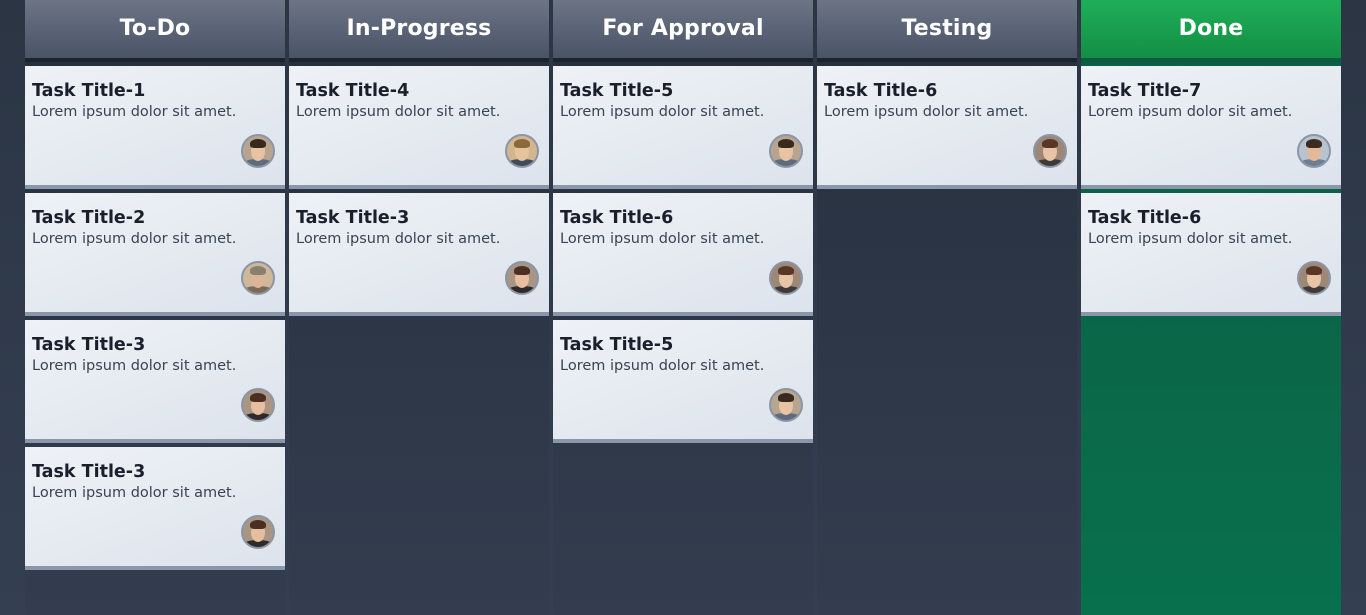 The image size is (1366, 615). Describe the element at coordinates (1314, 151) in the screenshot. I see `person-f-avatar` at that location.